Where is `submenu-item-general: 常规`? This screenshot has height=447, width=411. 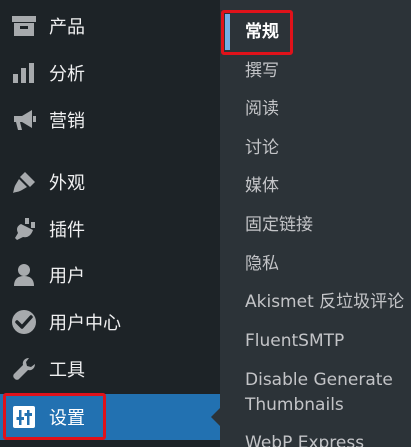 submenu-item-general: 常规 is located at coordinates (262, 32).